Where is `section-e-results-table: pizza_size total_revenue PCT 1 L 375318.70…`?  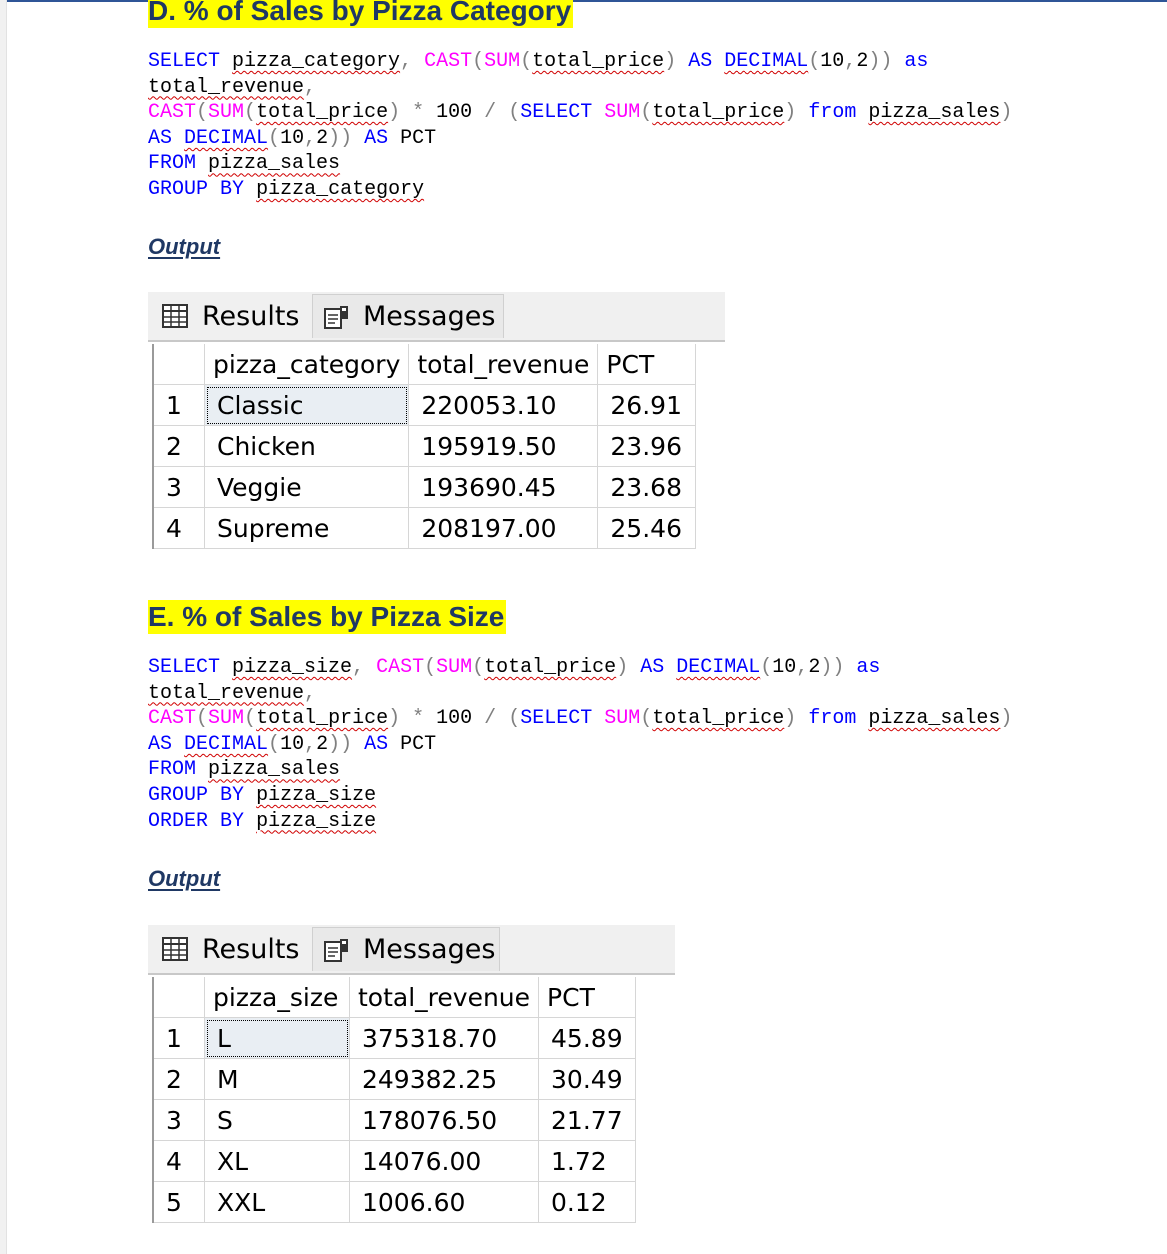 section-e-results-table: pizza_size total_revenue PCT 1 L 375318.70… is located at coordinates (395, 1100).